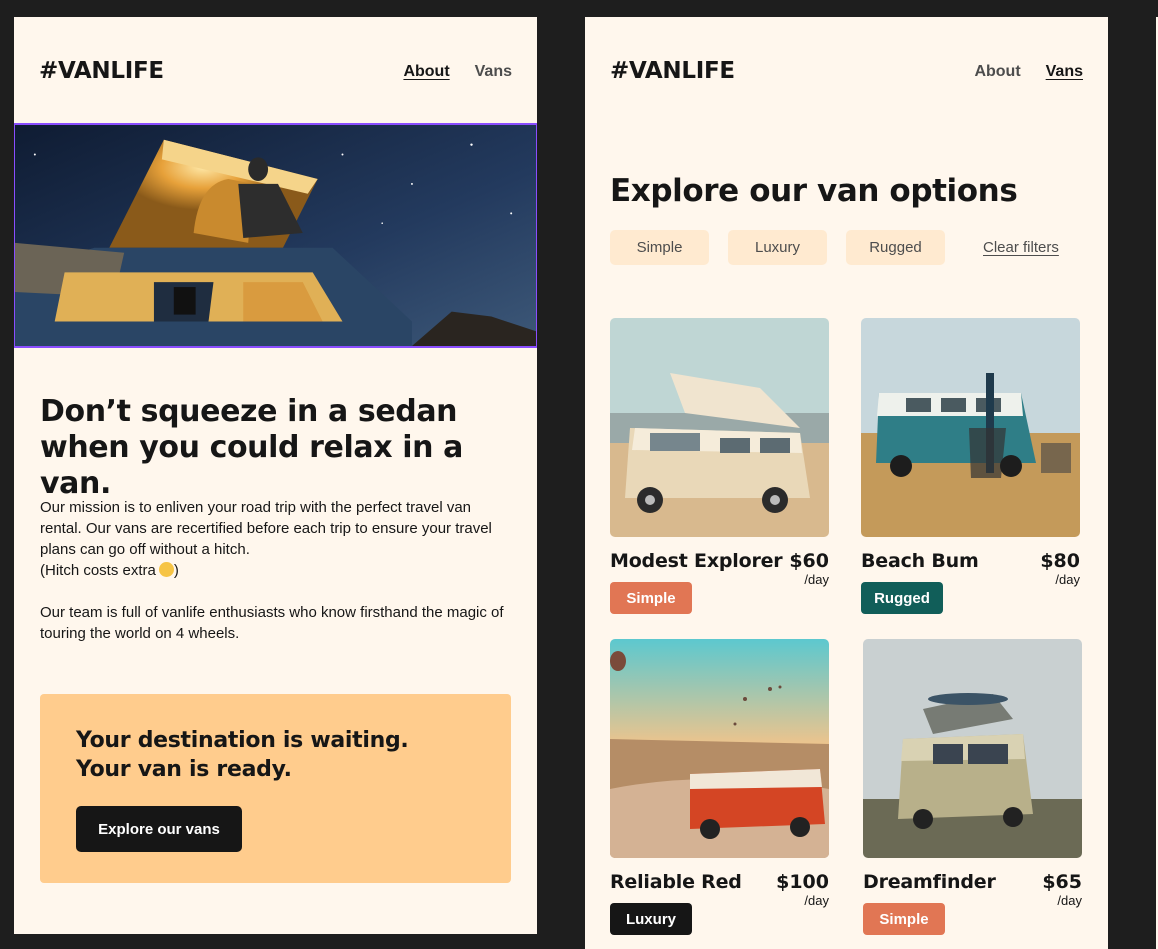  Describe the element at coordinates (696, 561) in the screenshot. I see `van-name: Modest Explorer` at that location.